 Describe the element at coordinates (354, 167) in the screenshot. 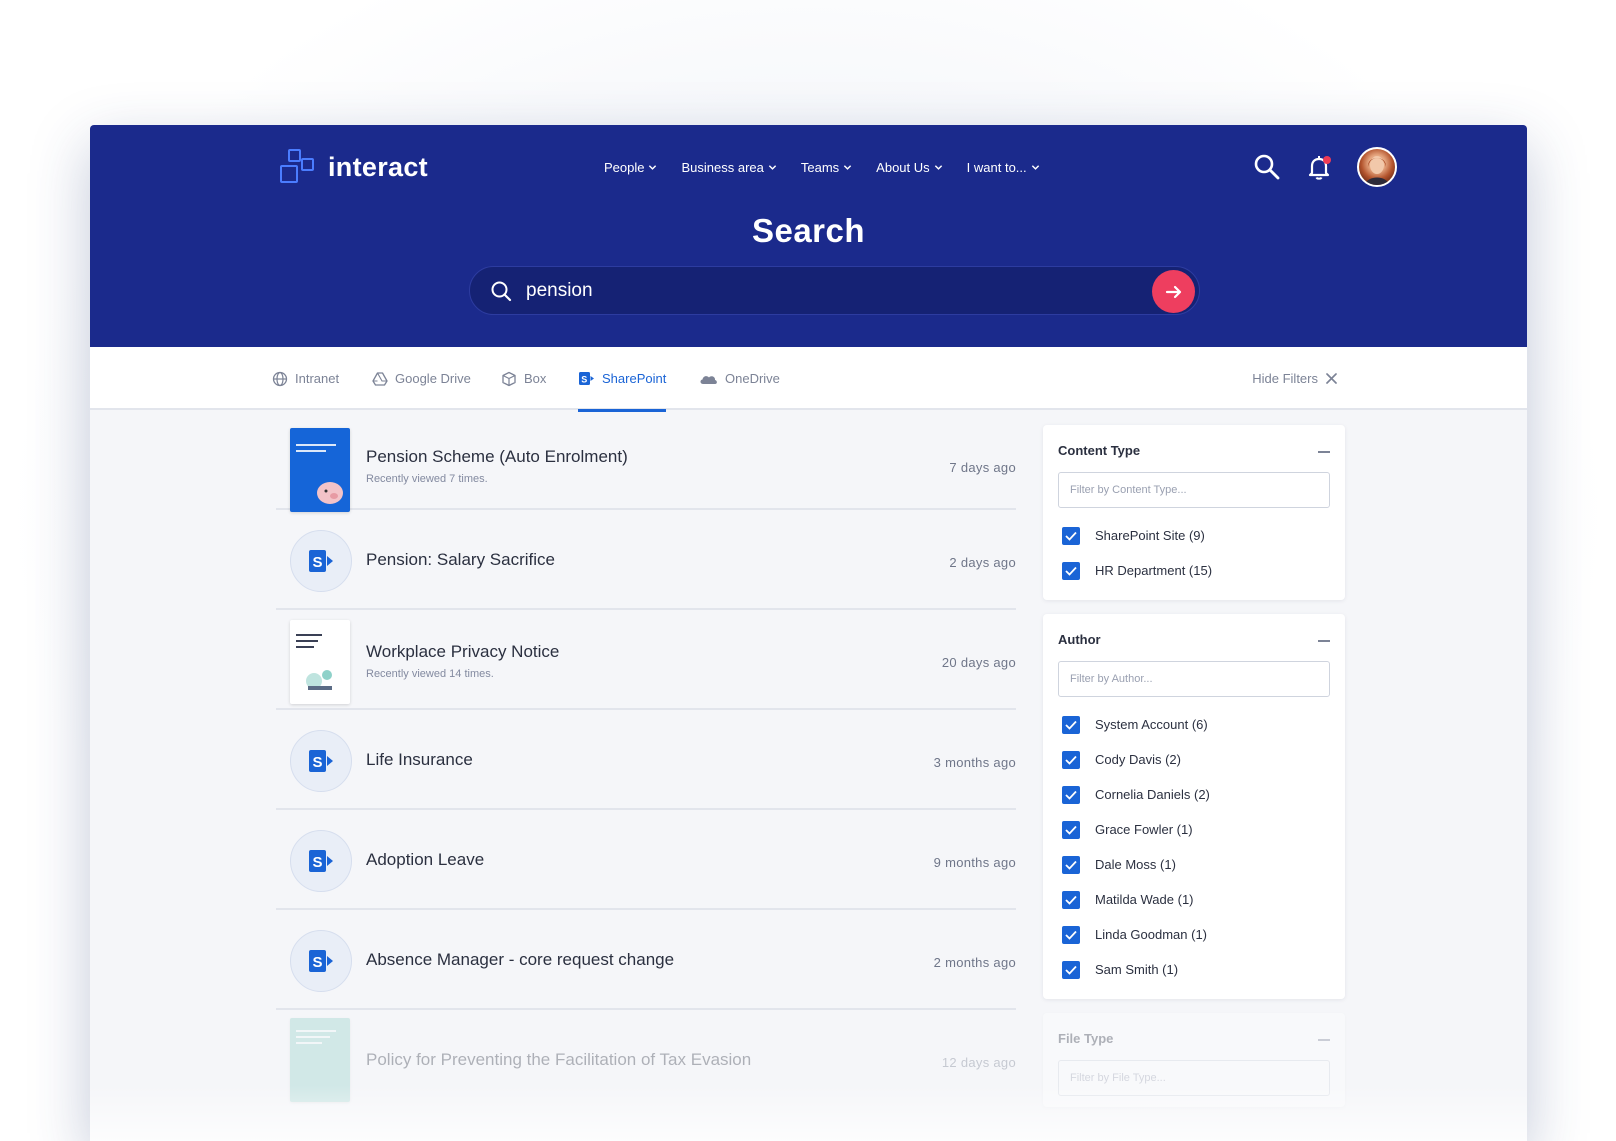

I see `logo: interact` at that location.